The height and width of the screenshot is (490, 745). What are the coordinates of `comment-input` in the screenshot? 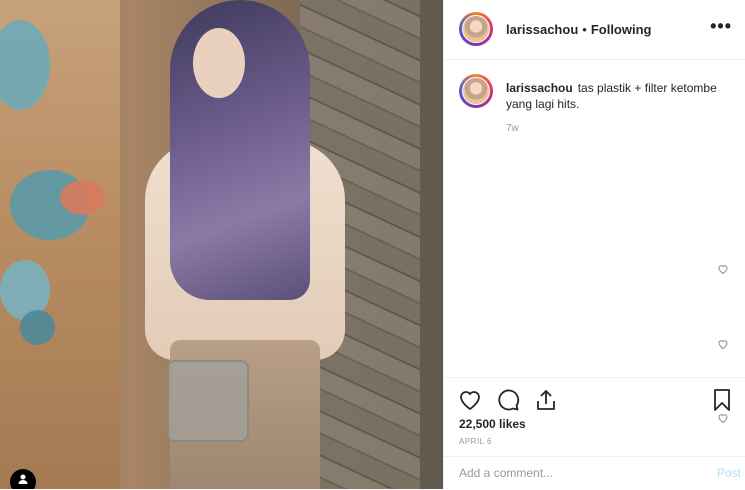 It's located at (574, 473).